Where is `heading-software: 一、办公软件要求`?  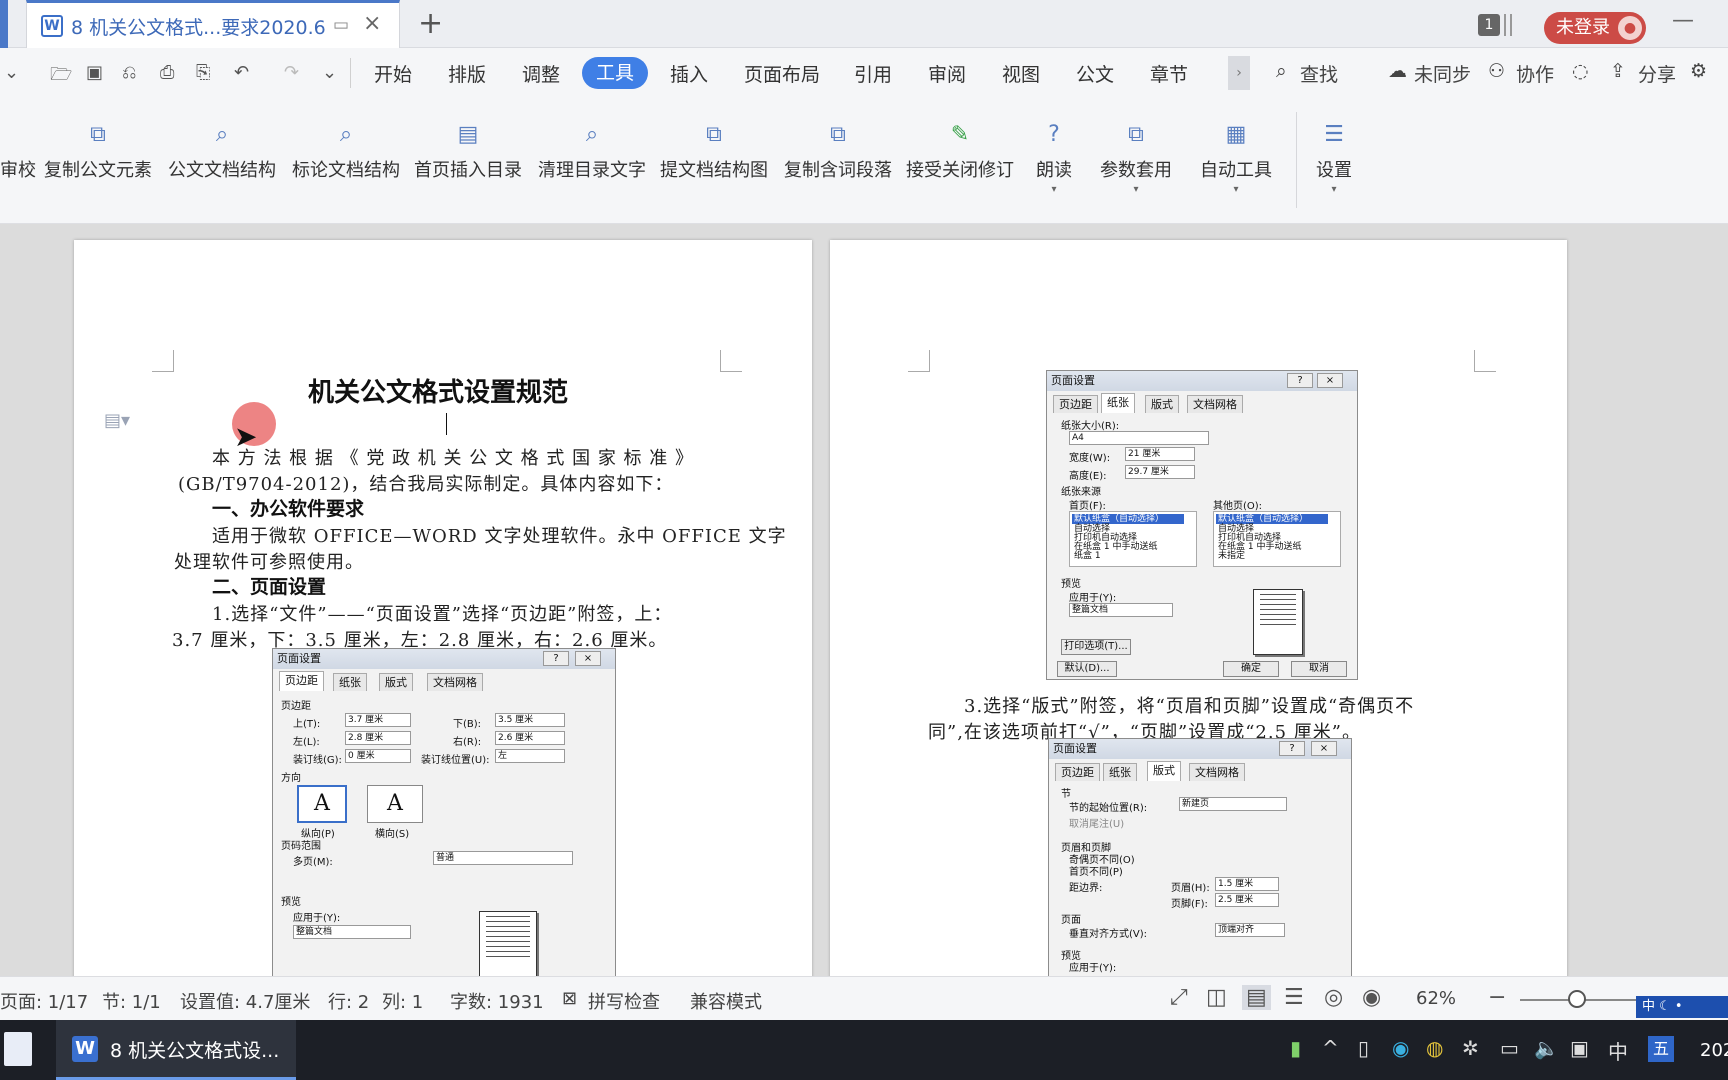
heading-software: 一、办公软件要求 is located at coordinates (288, 507).